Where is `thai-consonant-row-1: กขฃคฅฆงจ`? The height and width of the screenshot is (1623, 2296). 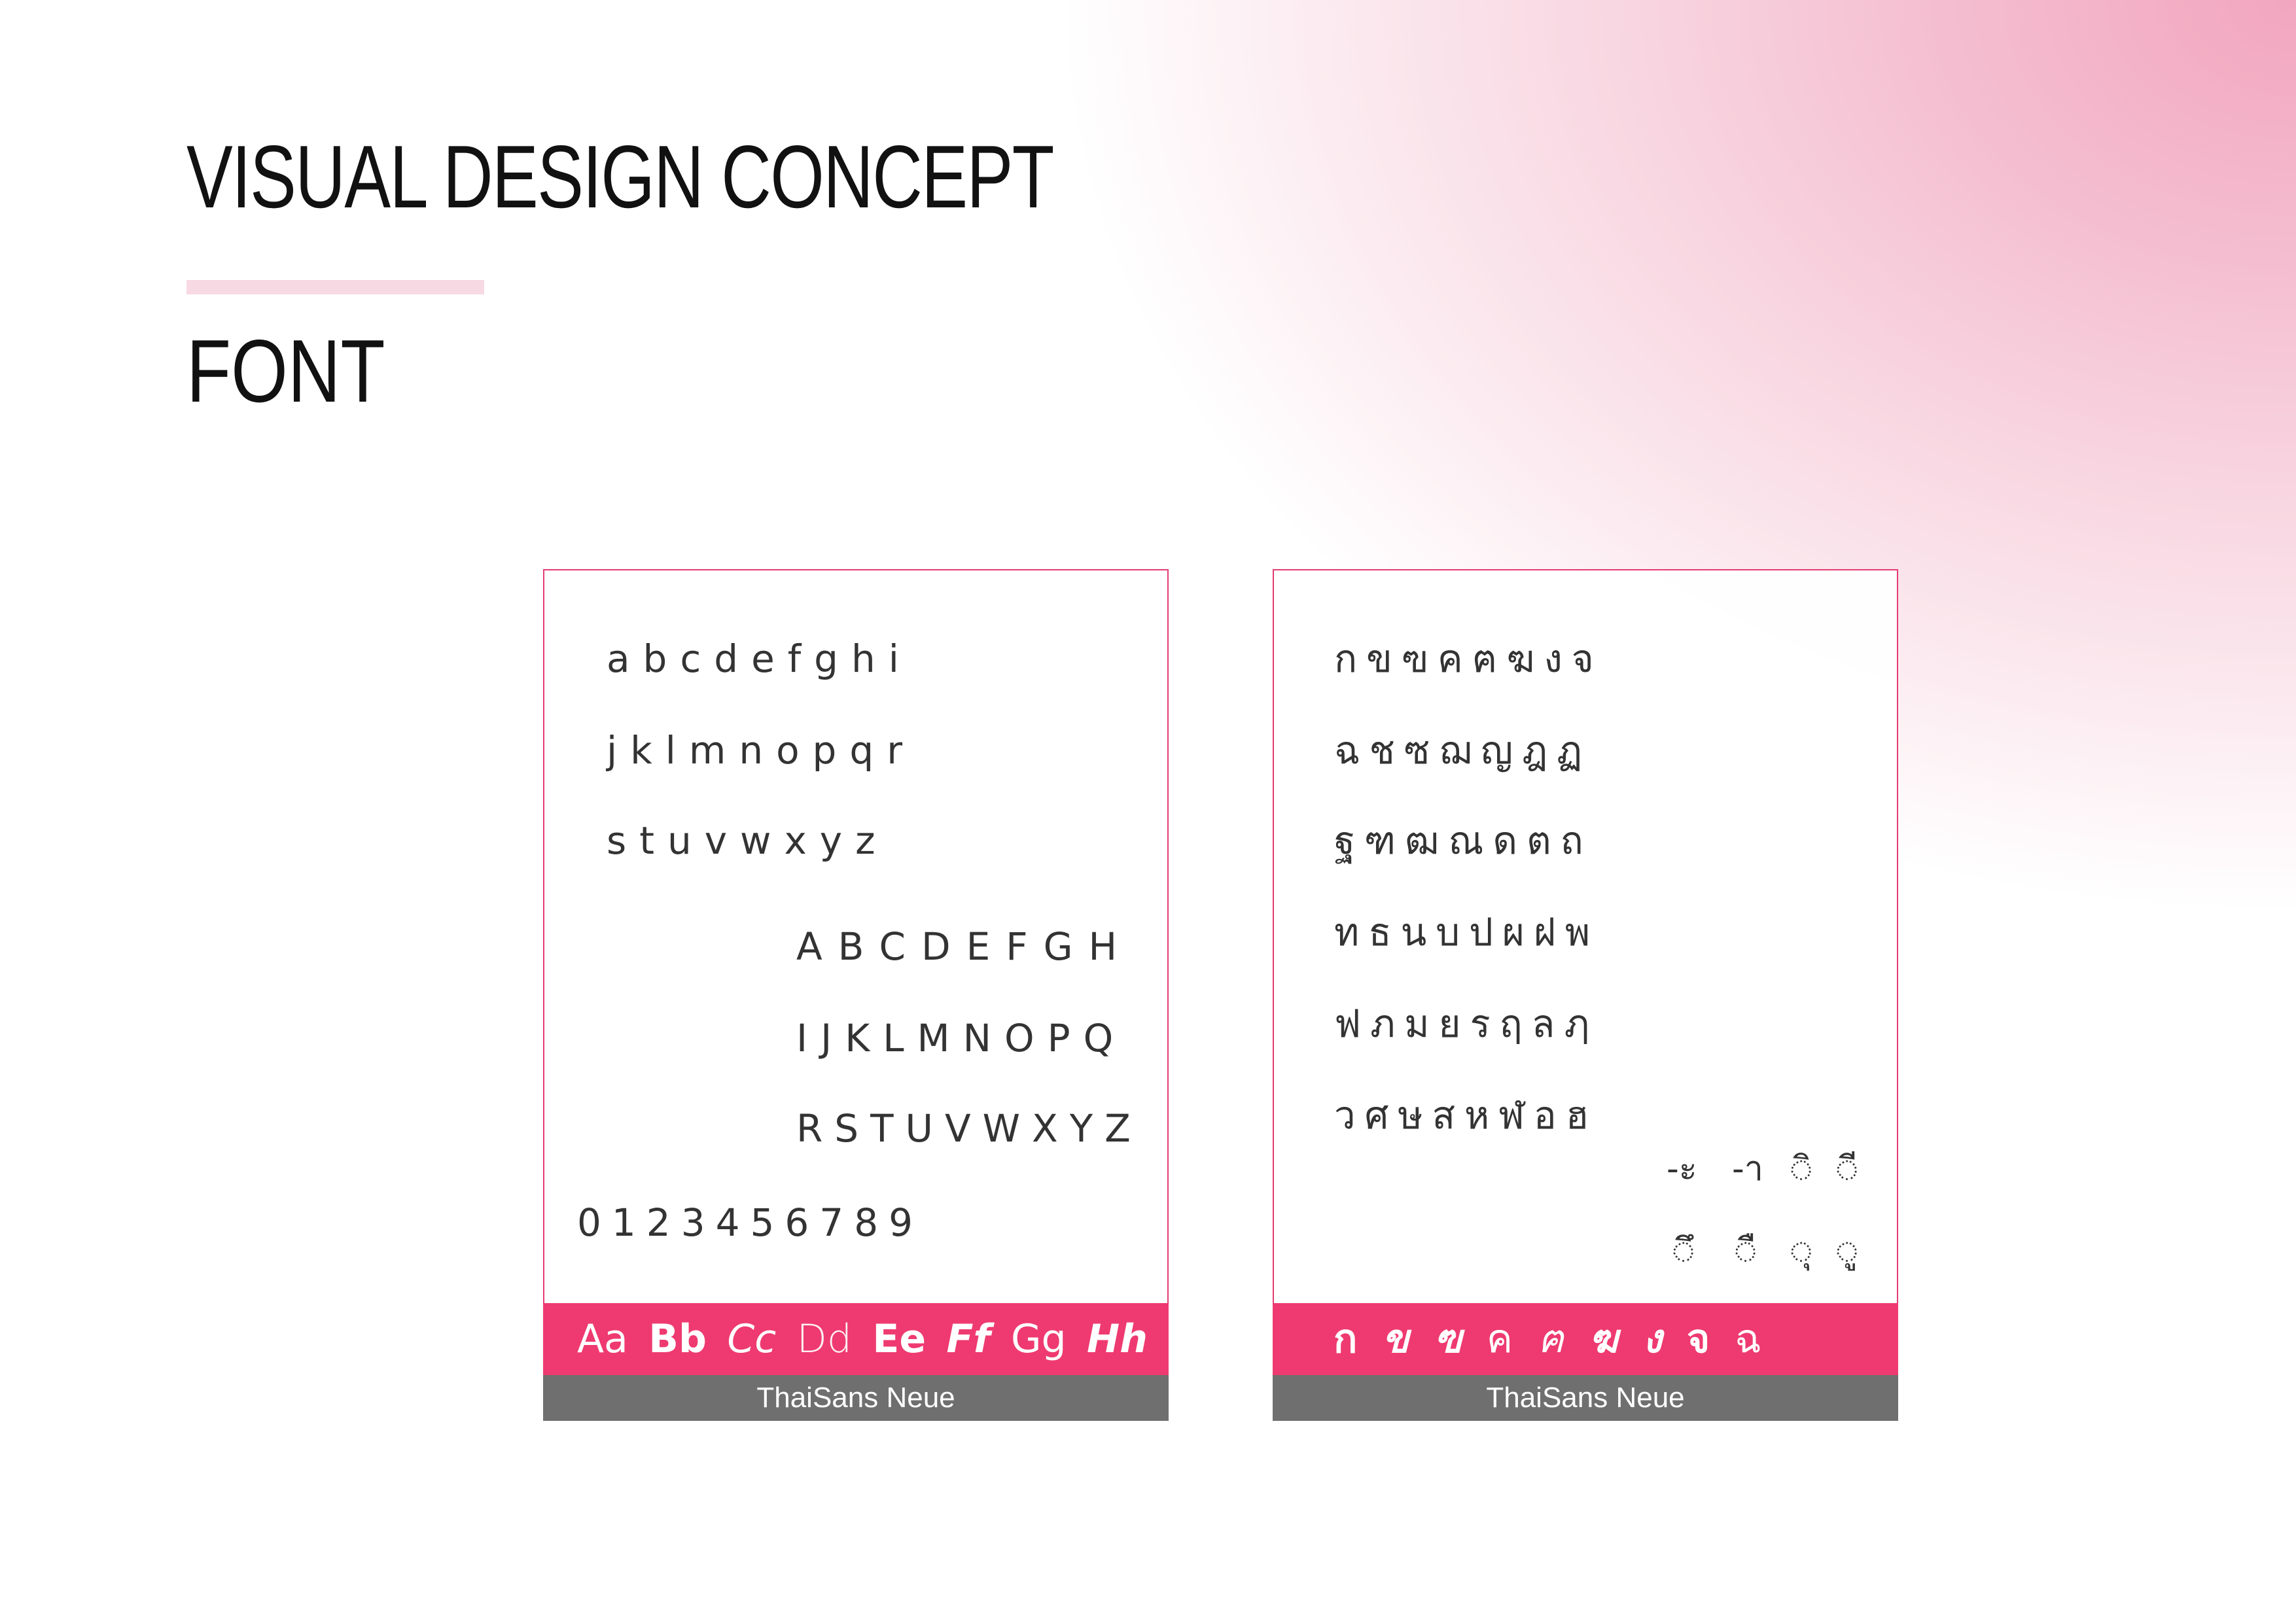
thai-consonant-row-1: กขฃคฅฆงจ is located at coordinates (1468, 659).